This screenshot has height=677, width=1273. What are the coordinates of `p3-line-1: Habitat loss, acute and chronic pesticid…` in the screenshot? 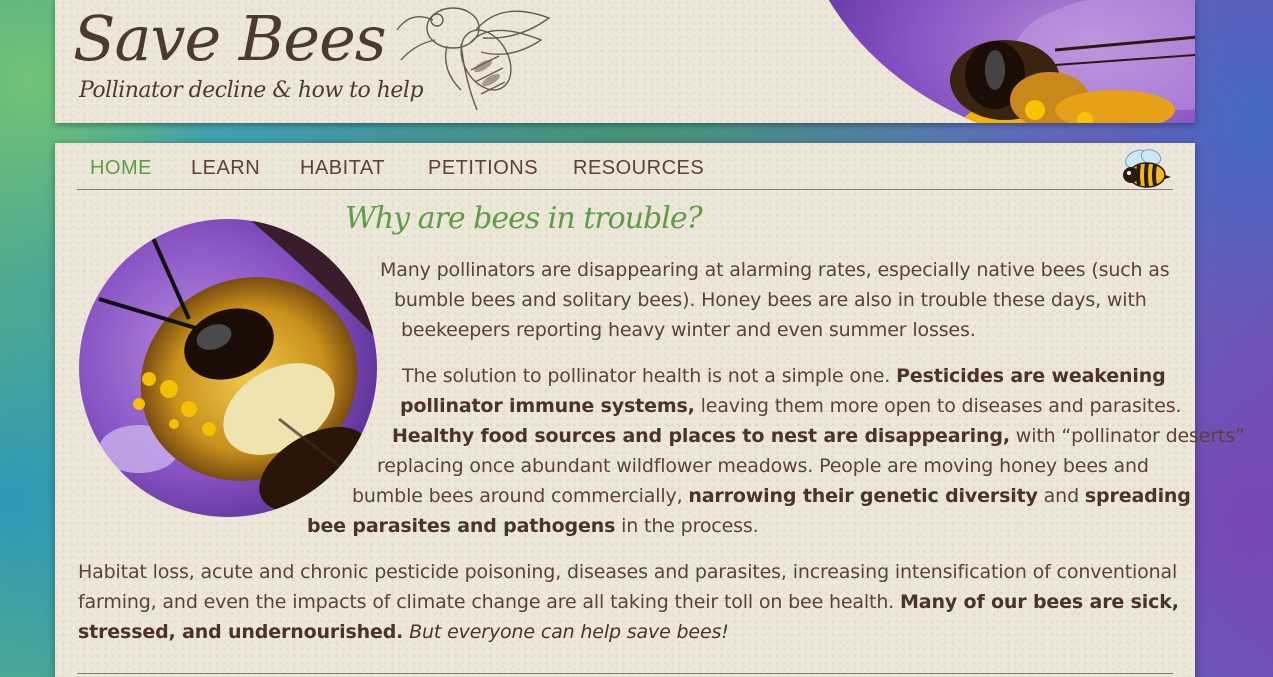 It's located at (628, 572).